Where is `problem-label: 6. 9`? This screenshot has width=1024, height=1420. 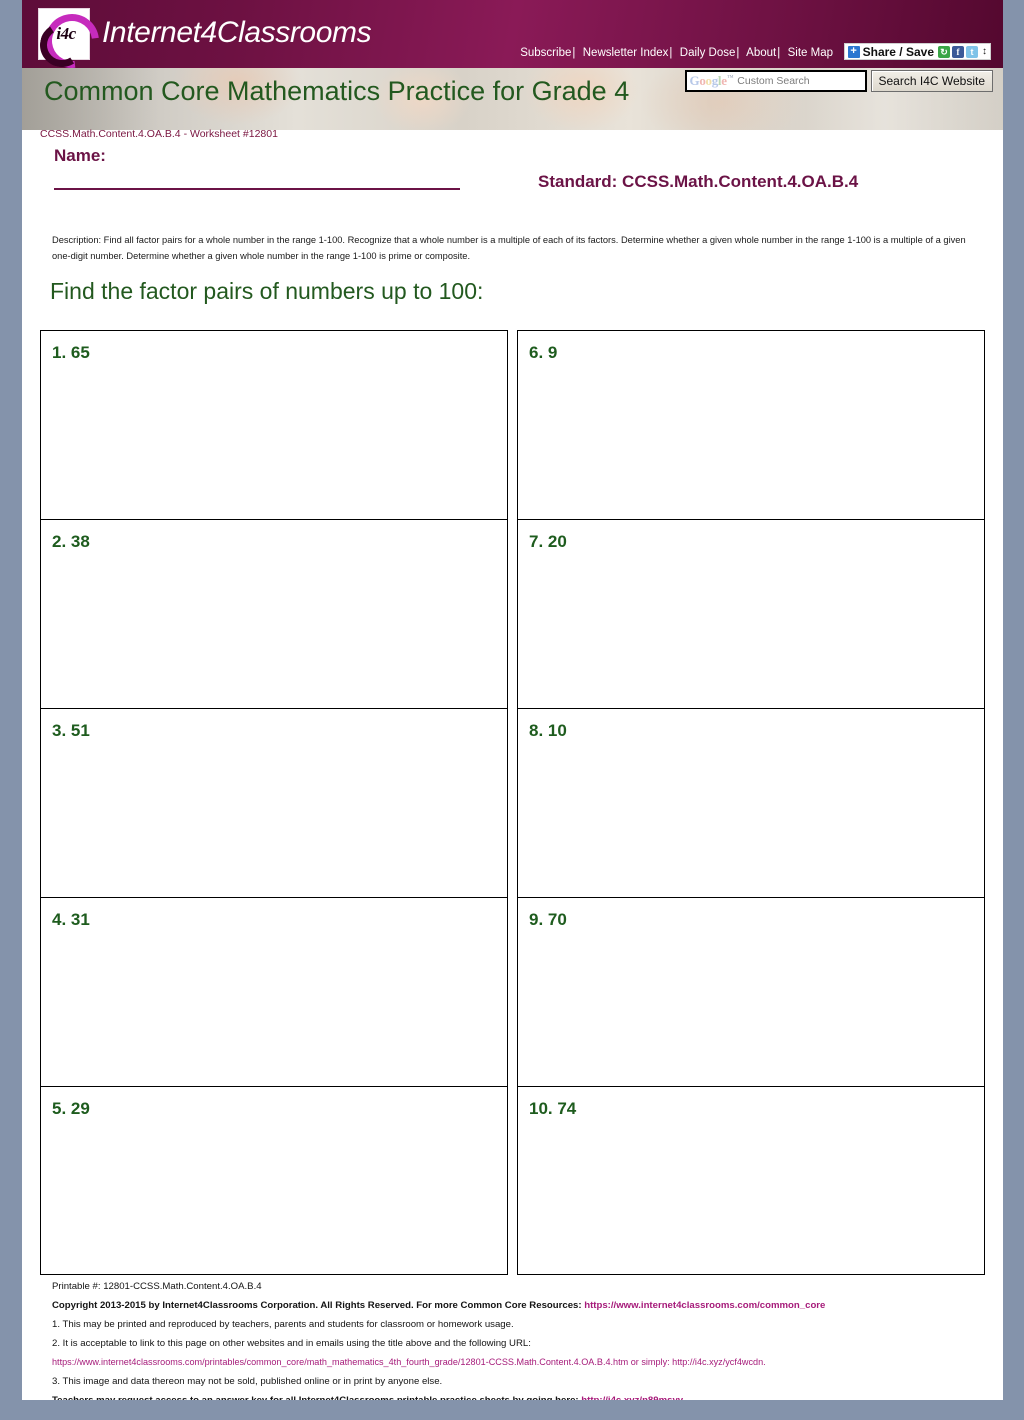
problem-label: 6. 9 is located at coordinates (543, 352).